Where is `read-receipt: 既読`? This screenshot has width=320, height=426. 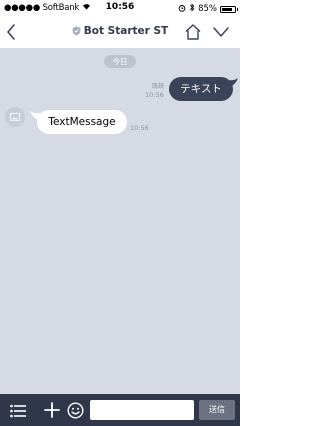 read-receipt: 既読 is located at coordinates (158, 86).